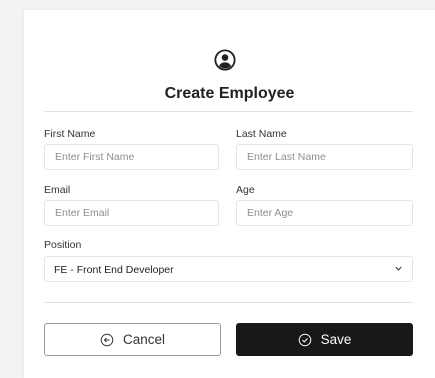 This screenshot has height=378, width=435. I want to click on age-label: Age, so click(245, 190).